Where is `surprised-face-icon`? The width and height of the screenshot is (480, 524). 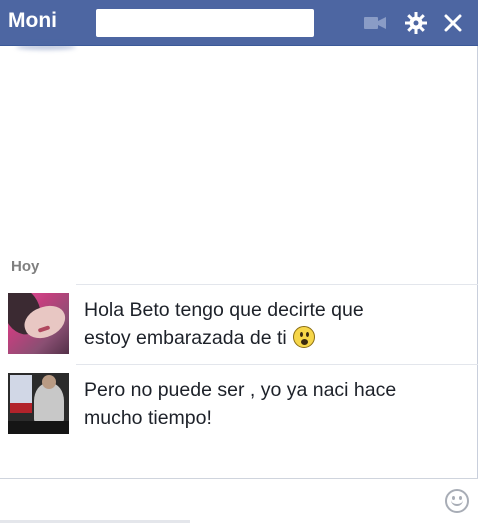
surprised-face-icon is located at coordinates (303, 337).